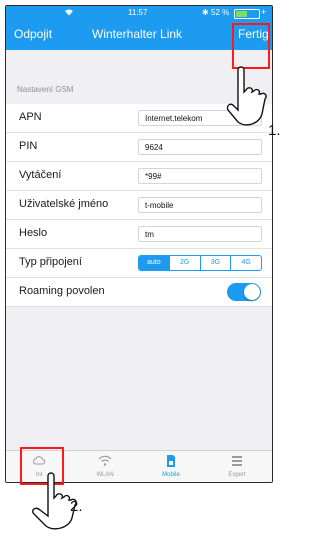 The height and width of the screenshot is (538, 320). Describe the element at coordinates (45, 89) in the screenshot. I see `section-header: Nastavení GSM` at that location.